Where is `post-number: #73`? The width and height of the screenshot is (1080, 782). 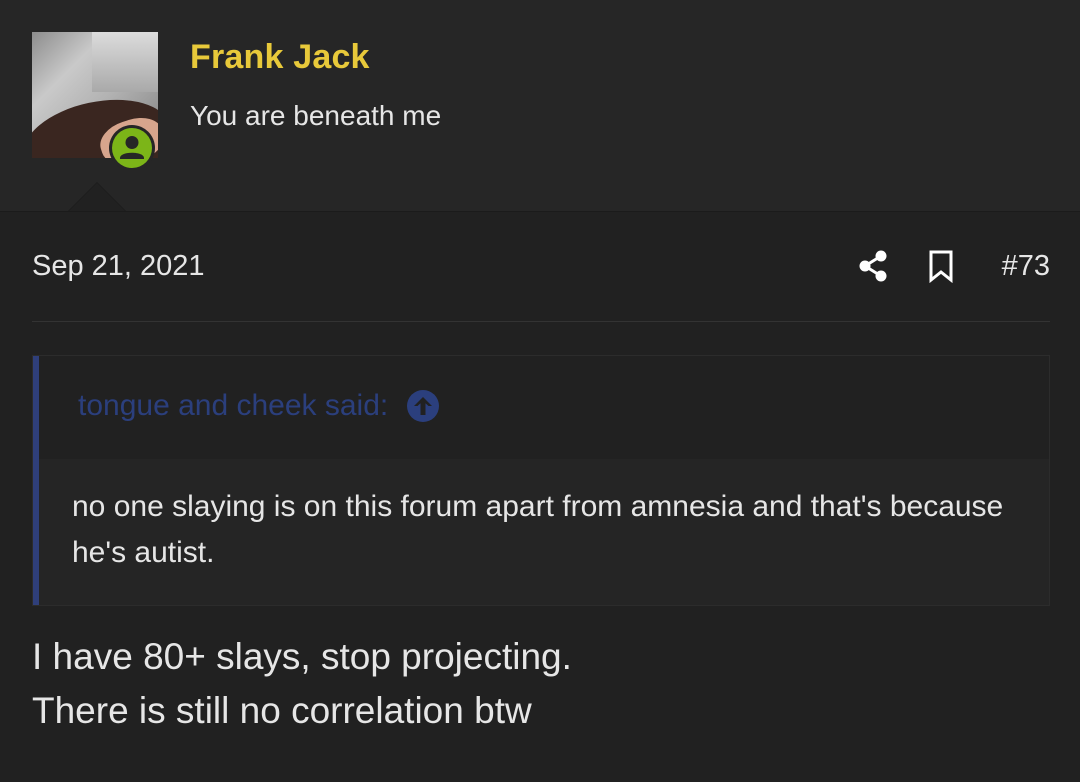 post-number: #73 is located at coordinates (1026, 266).